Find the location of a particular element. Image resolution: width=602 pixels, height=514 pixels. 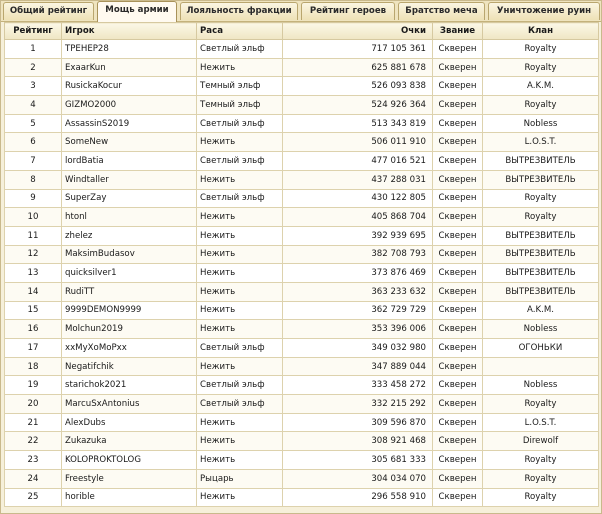

column-header-rank: Рейтинг is located at coordinates (33, 31).